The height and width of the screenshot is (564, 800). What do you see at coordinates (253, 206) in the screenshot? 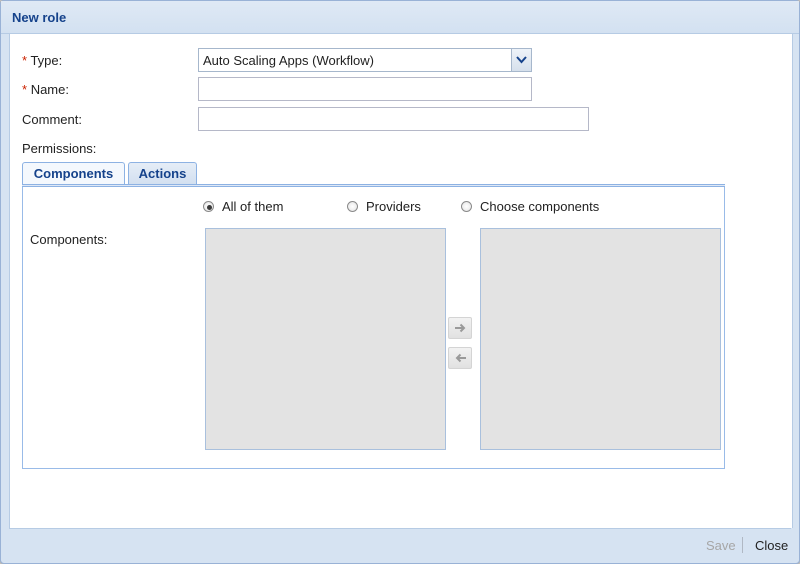
I see `radio-label: All of them` at bounding box center [253, 206].